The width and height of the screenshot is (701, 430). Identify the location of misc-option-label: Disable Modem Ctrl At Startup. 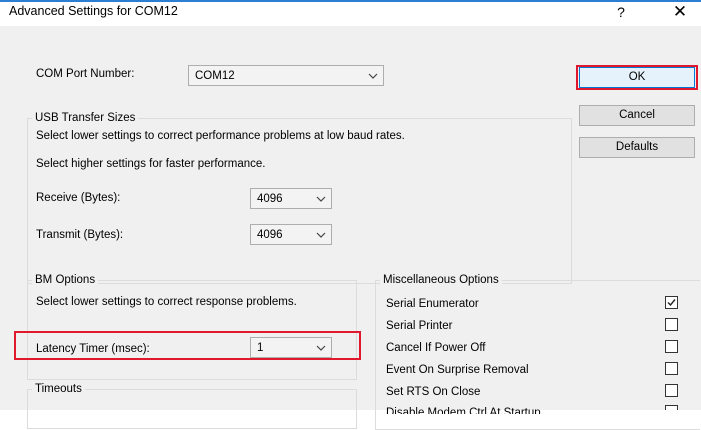
(463, 410).